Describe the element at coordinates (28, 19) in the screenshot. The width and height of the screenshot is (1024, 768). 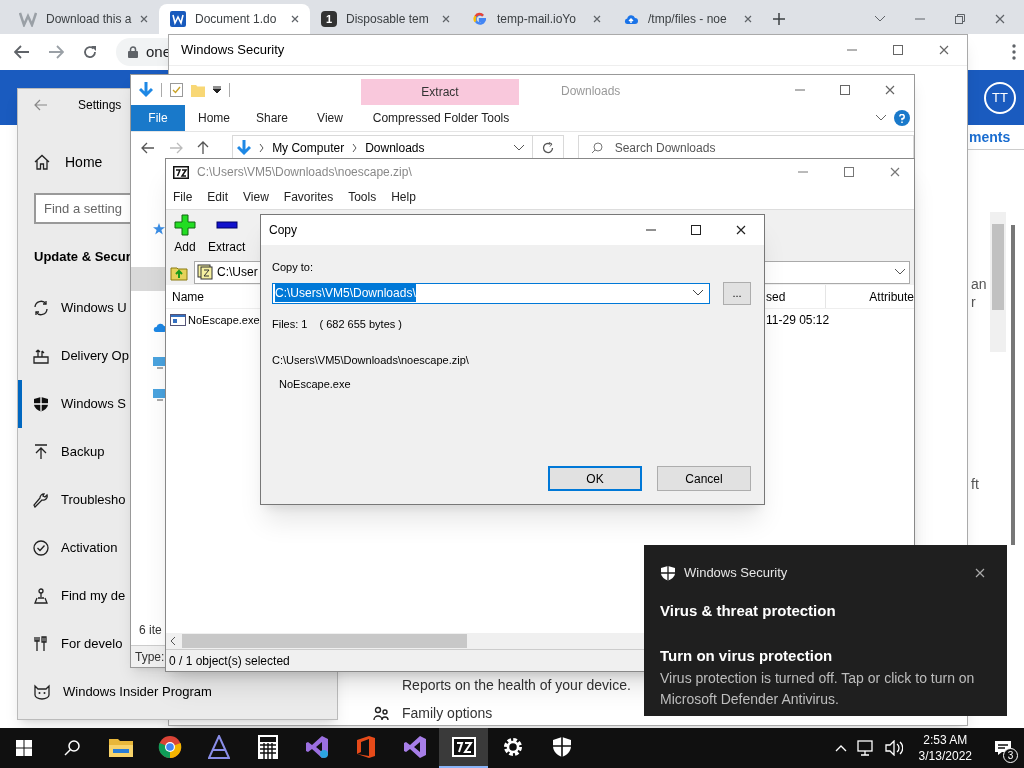
I see `w-logo-icon` at that location.